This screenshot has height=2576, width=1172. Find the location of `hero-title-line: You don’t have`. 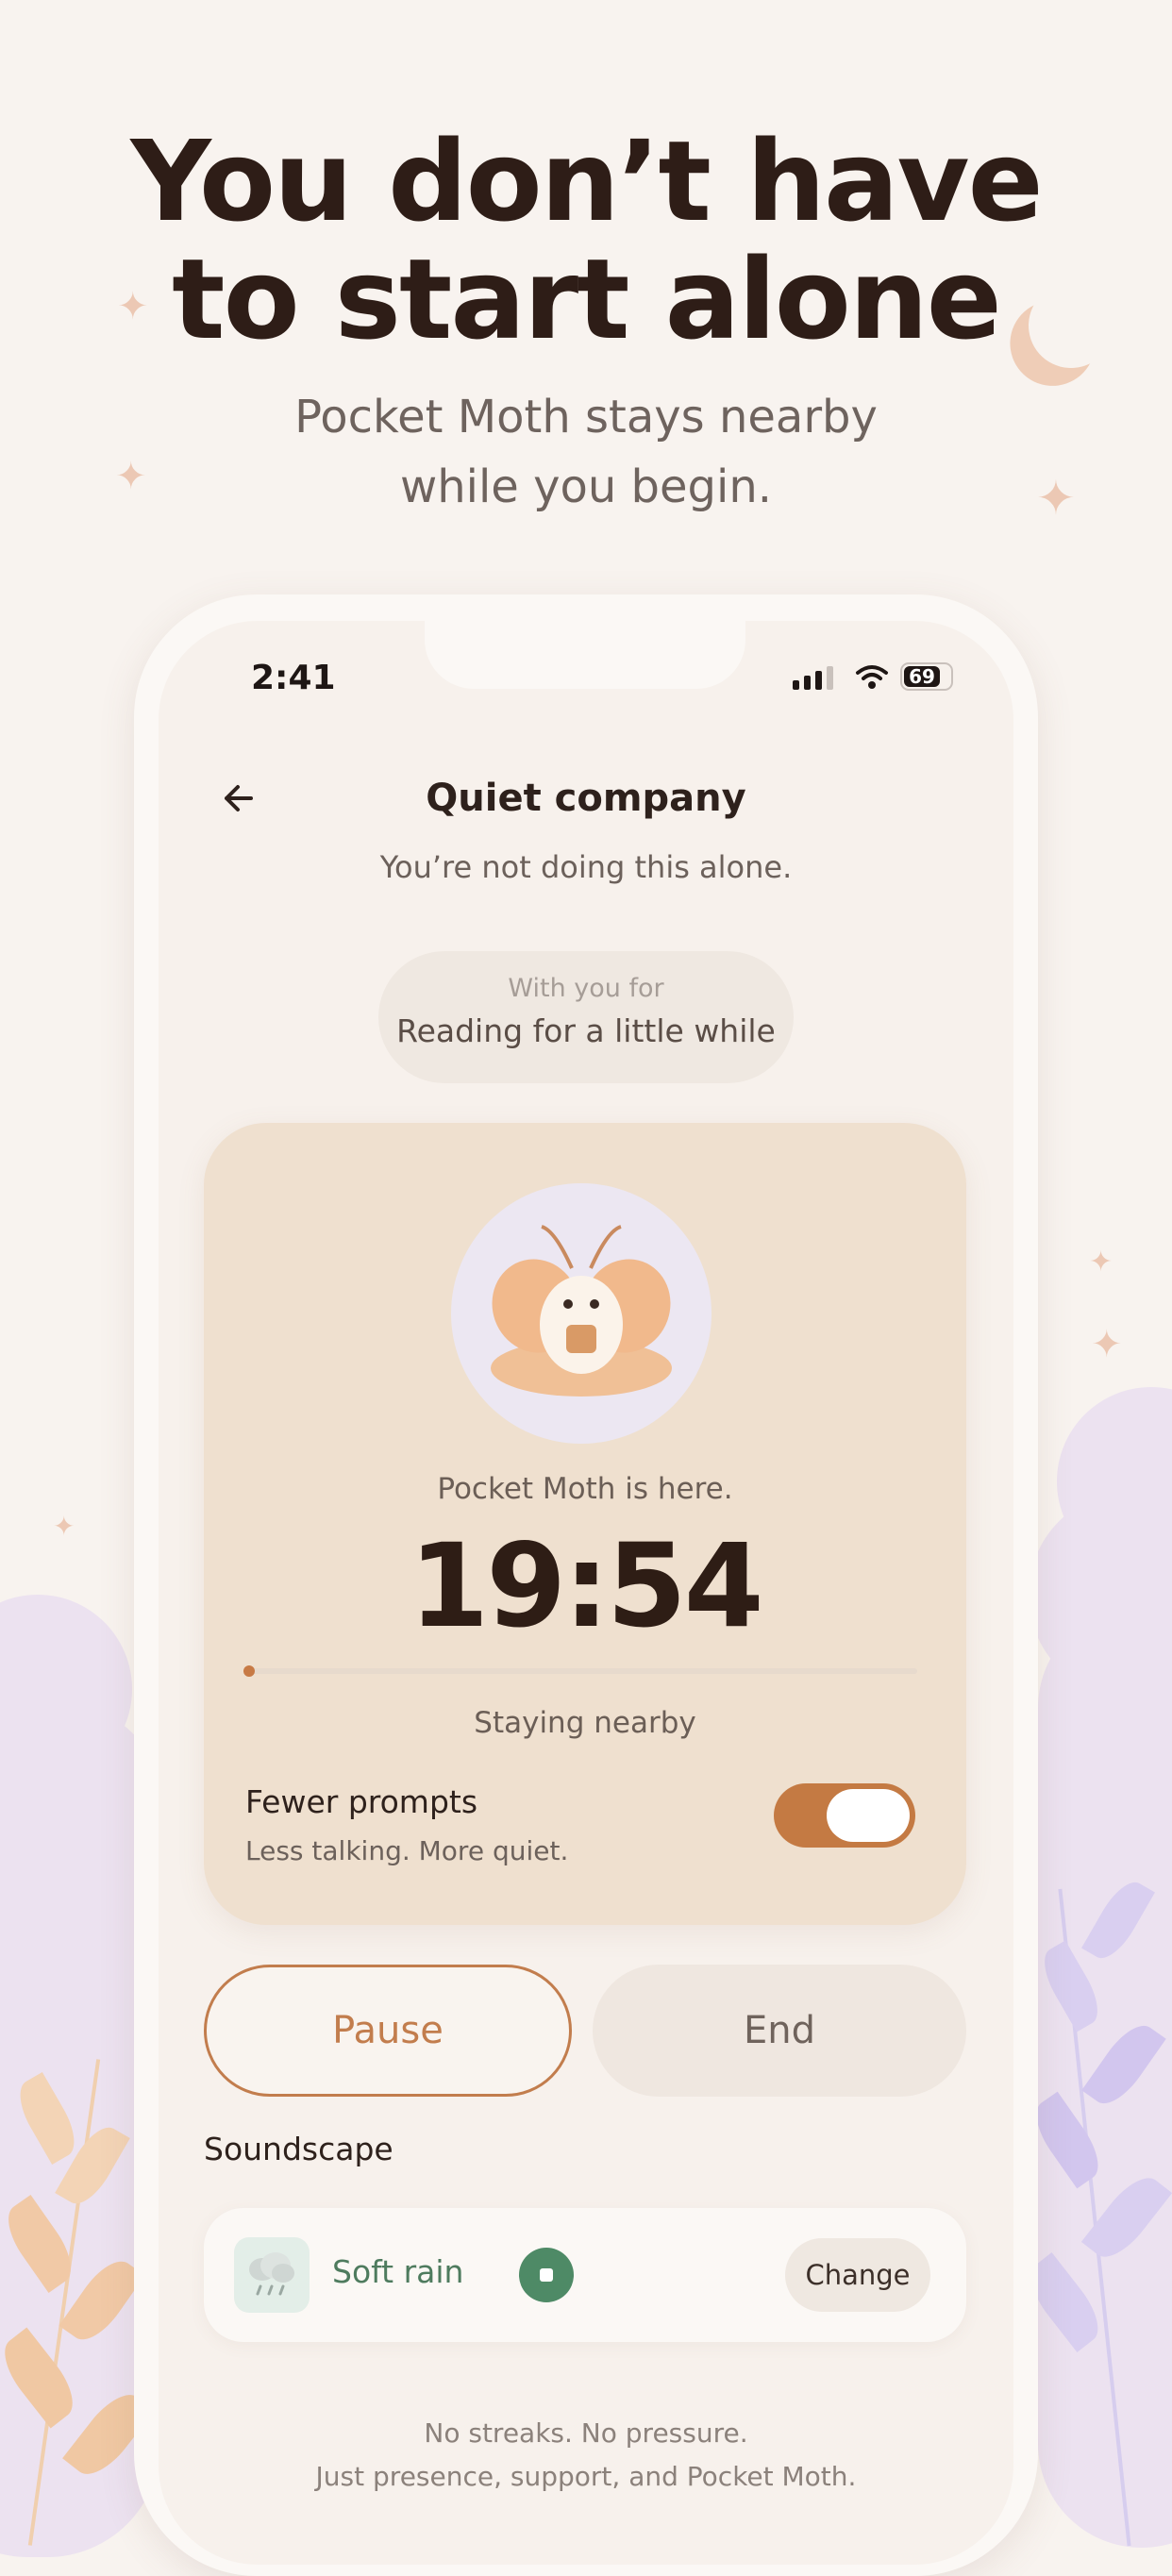

hero-title-line: You don’t have is located at coordinates (586, 181).